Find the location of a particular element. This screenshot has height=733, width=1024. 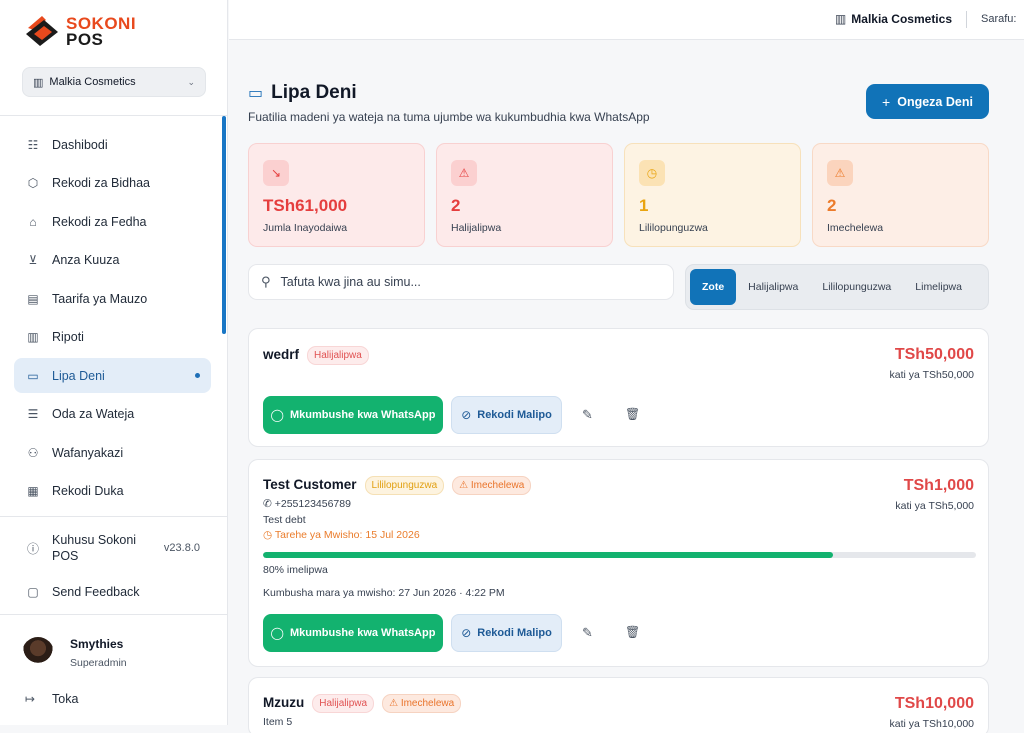

list-icon: ☰ is located at coordinates (33, 414).